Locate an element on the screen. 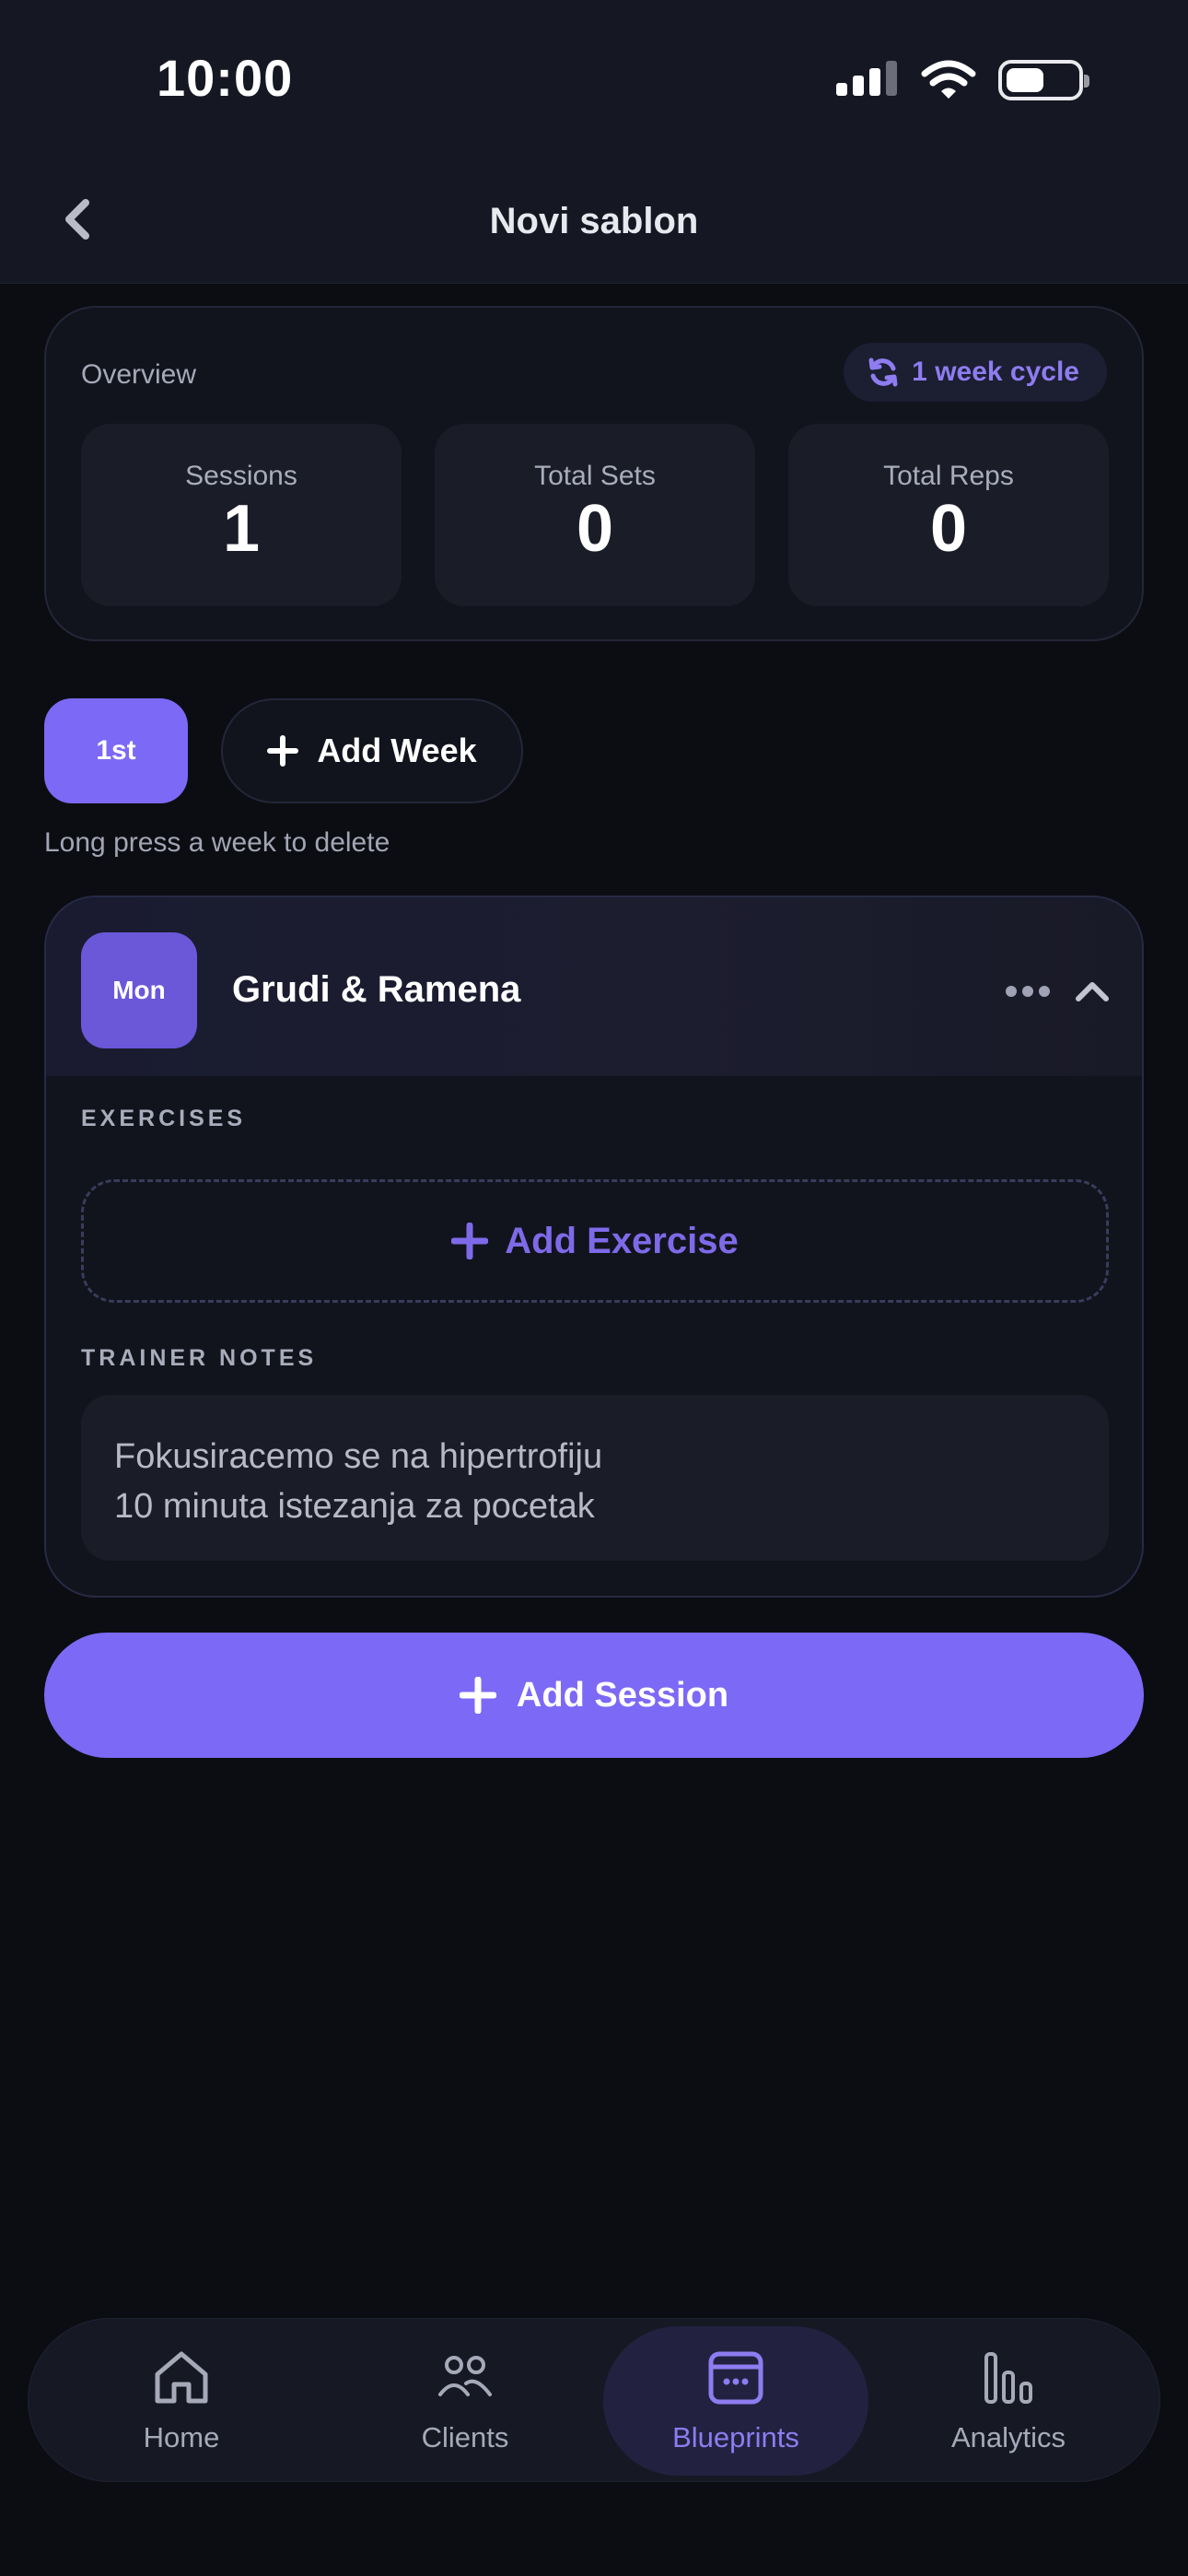  bar-chart-icon is located at coordinates (1008, 2378).